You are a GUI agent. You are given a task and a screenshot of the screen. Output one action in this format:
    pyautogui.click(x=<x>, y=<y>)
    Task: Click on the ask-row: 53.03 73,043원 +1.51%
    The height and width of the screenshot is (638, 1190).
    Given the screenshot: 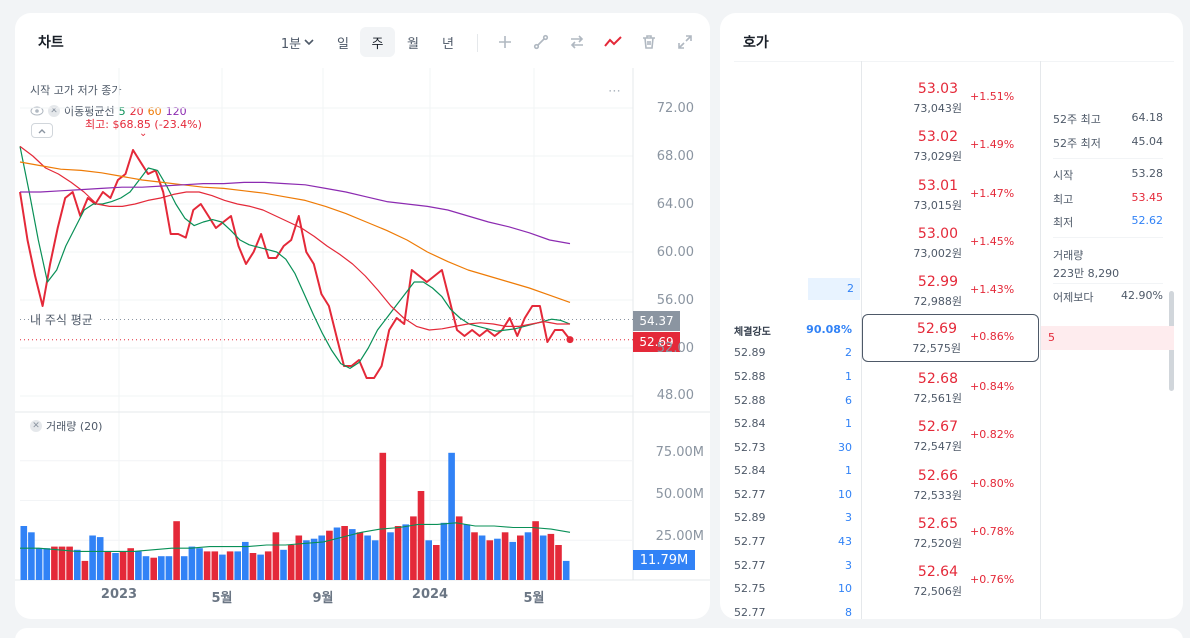 What is the action you would take?
    pyautogui.click(x=951, y=97)
    